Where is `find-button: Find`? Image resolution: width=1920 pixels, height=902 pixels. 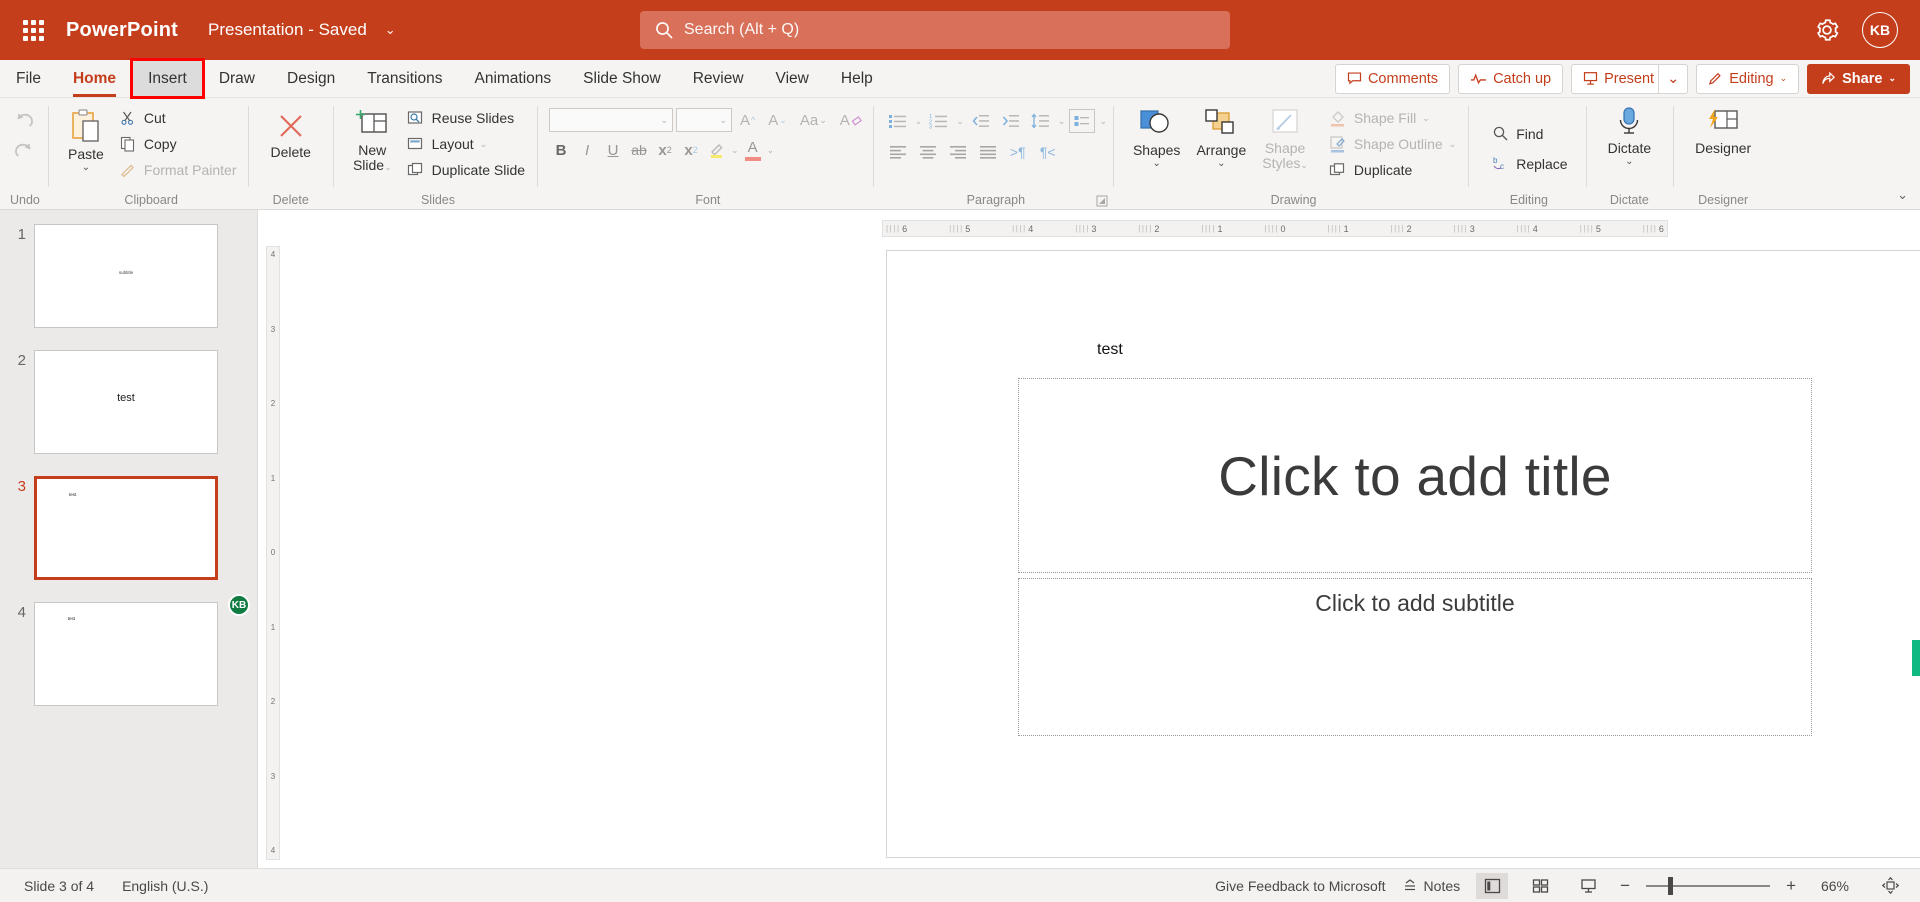 find-button: Find is located at coordinates (1528, 134).